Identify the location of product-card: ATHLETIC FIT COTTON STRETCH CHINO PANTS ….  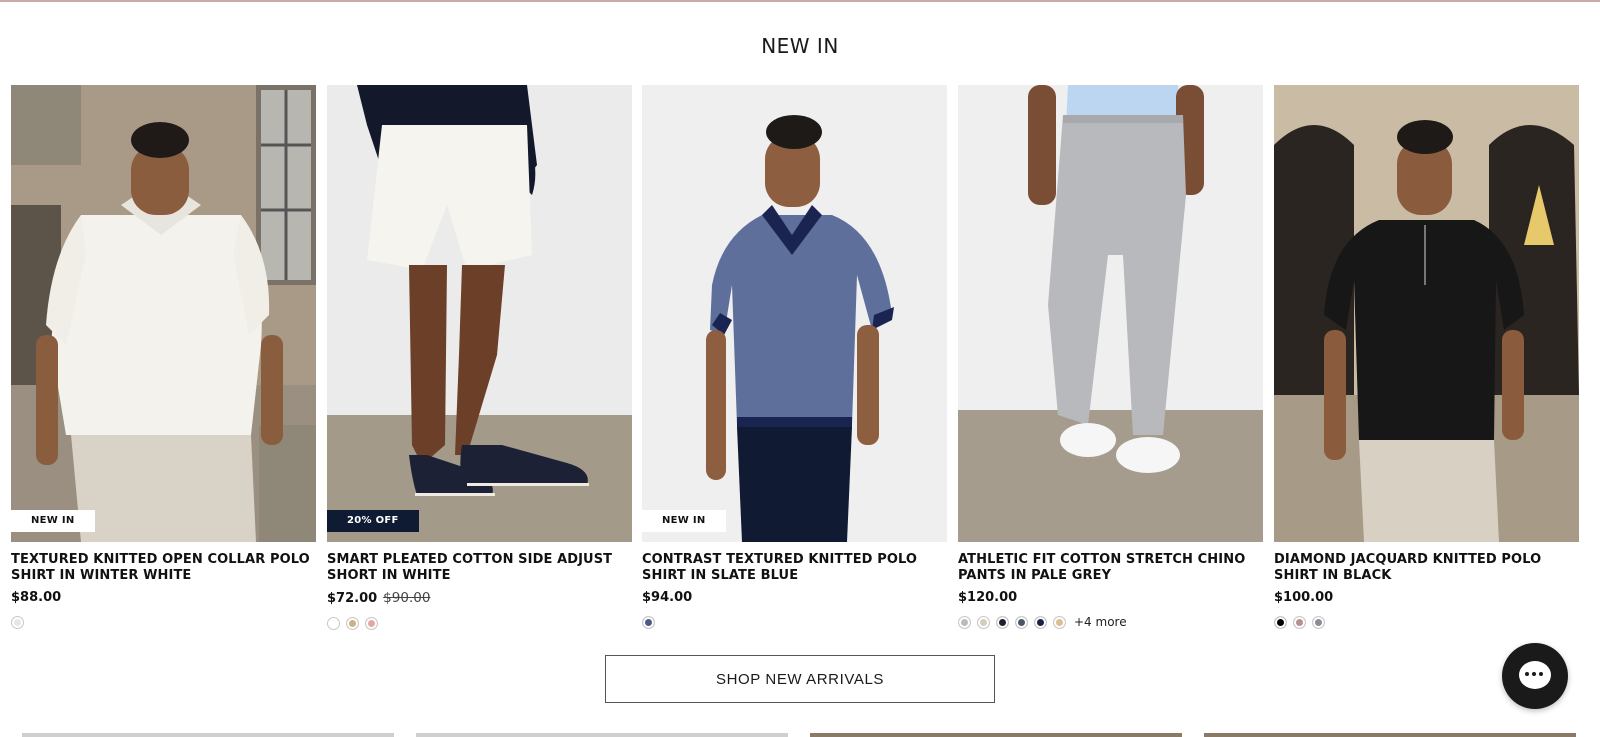
(1110, 357).